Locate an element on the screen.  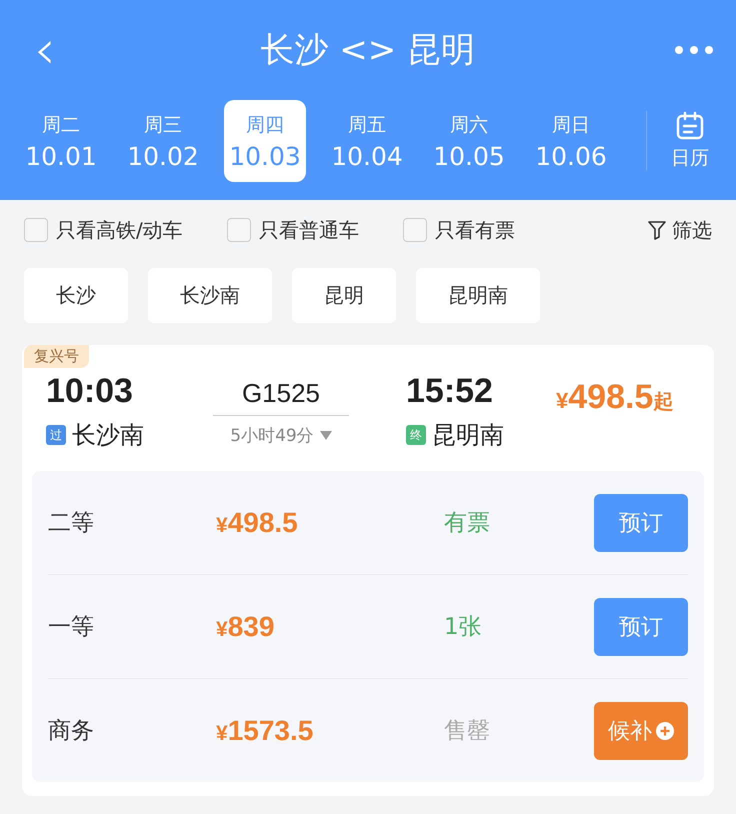
funnel-icon is located at coordinates (657, 230).